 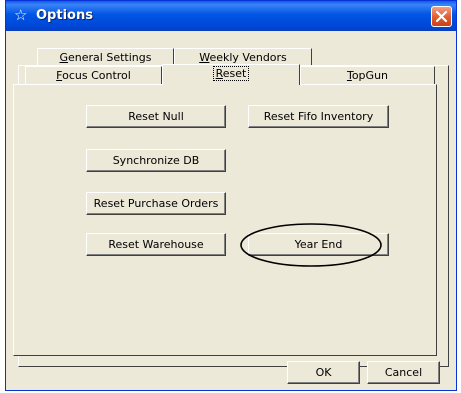 What do you see at coordinates (64, 15) in the screenshot?
I see `window-title: Options` at bounding box center [64, 15].